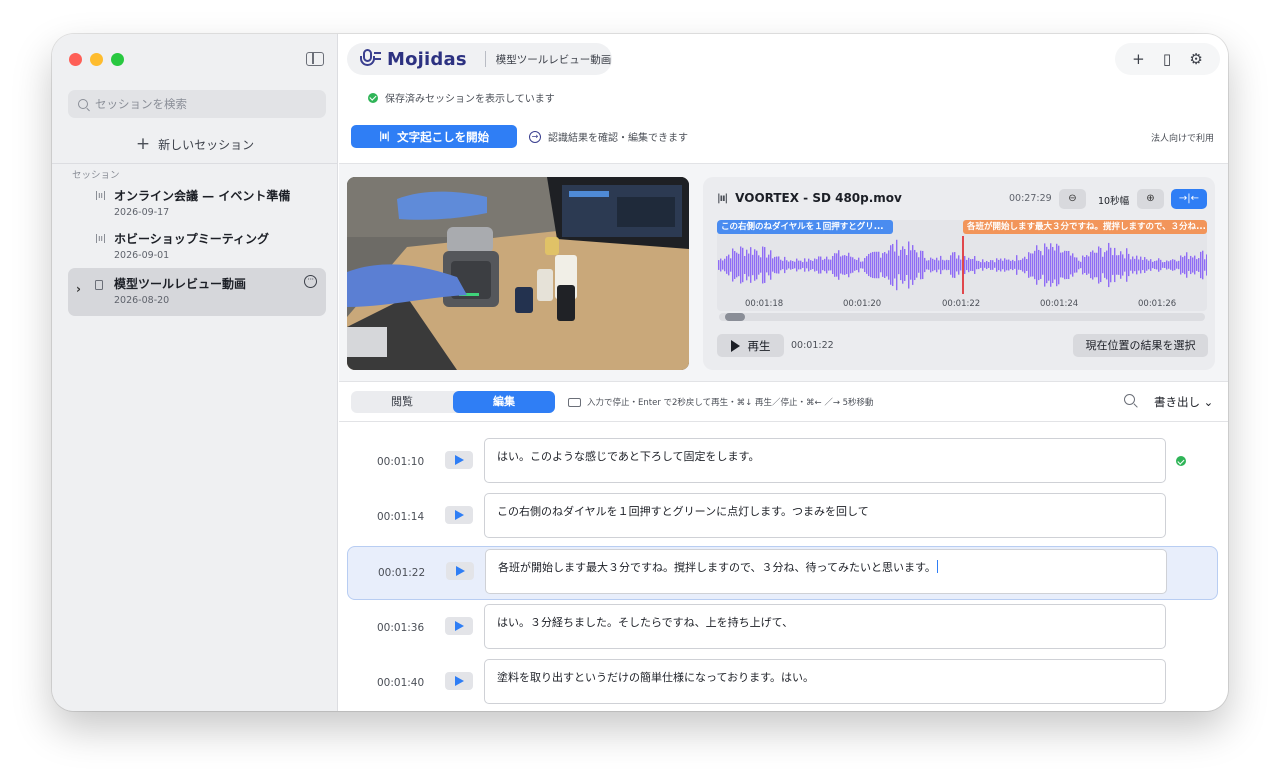 The width and height of the screenshot is (1280, 779). I want to click on start-button-label: 文字起こしを開始, so click(443, 136).